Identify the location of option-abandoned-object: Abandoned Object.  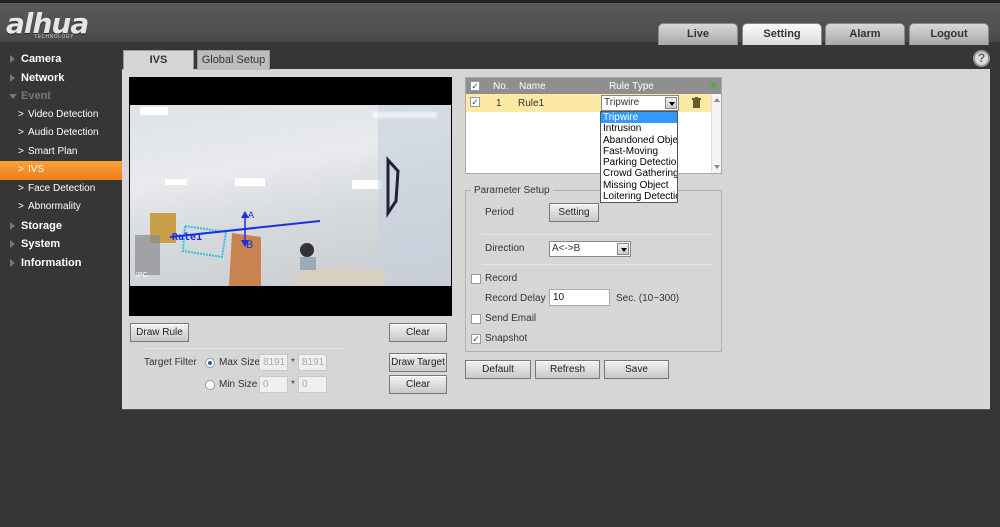
(639, 140).